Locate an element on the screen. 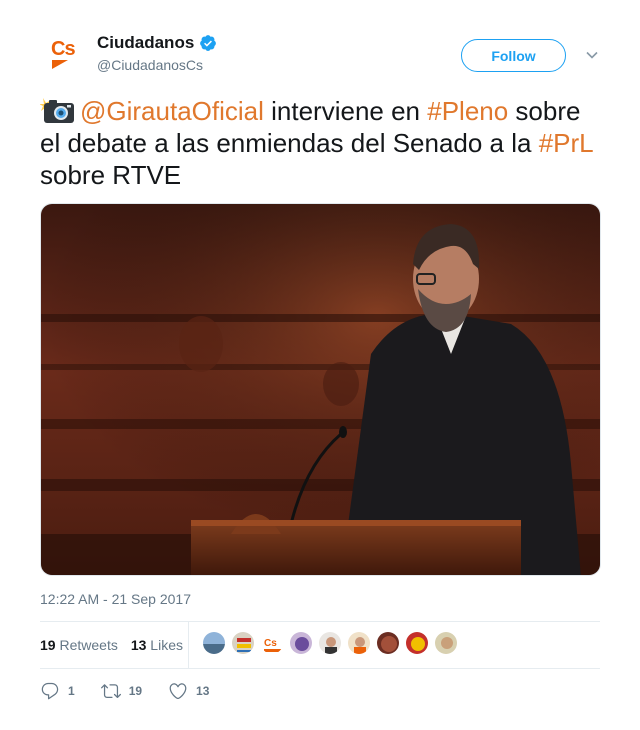  mention-link: @GirautaOficial is located at coordinates (172, 111).